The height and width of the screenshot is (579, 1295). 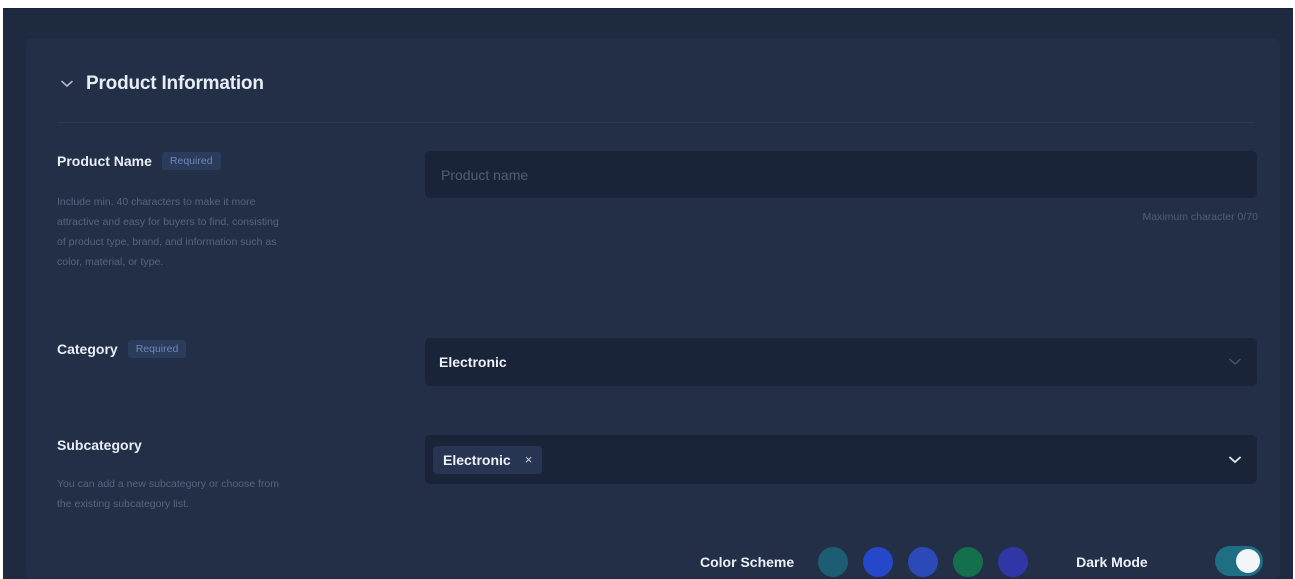 What do you see at coordinates (841, 362) in the screenshot?
I see `category-select: Electronic` at bounding box center [841, 362].